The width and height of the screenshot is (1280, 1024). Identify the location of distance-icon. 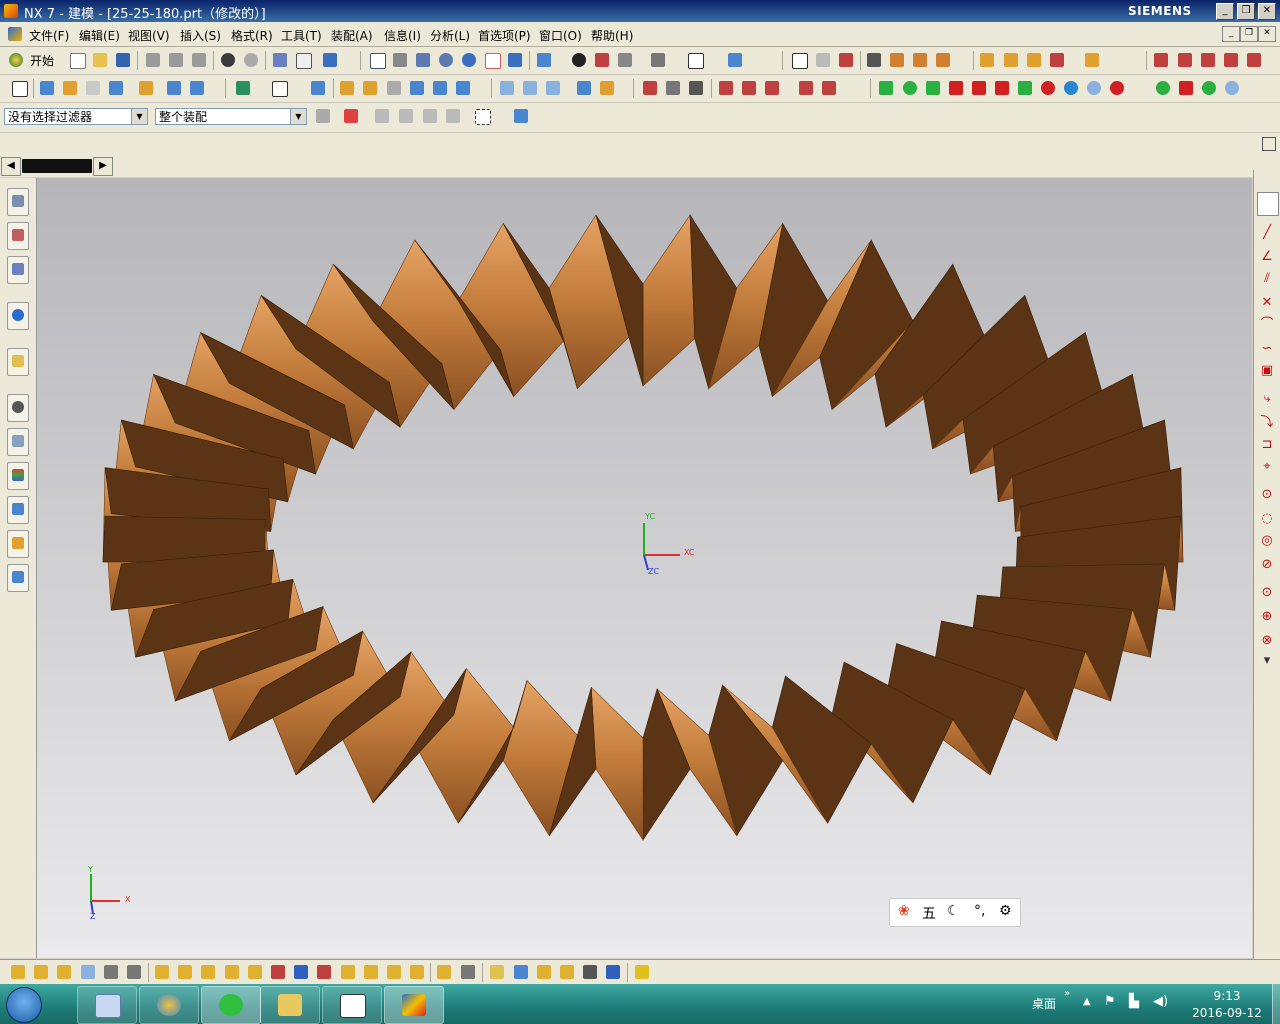
(185, 972).